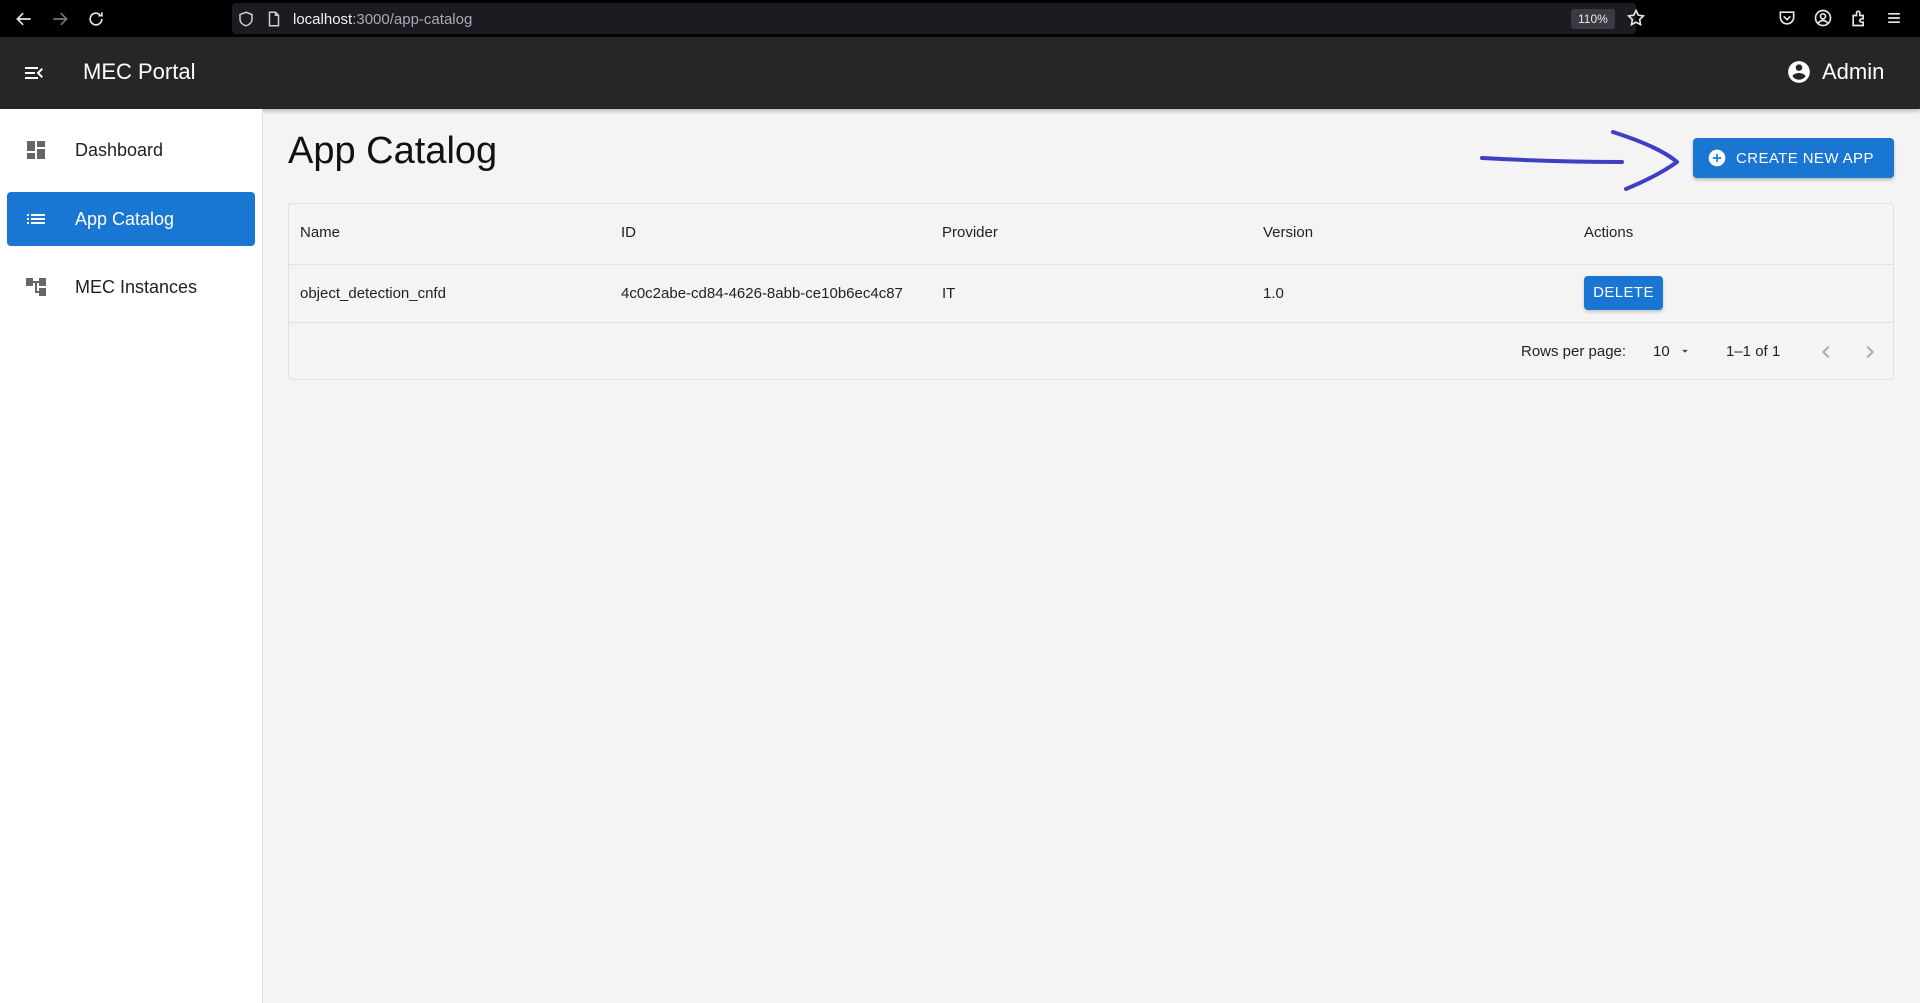 The width and height of the screenshot is (1920, 1003). What do you see at coordinates (60, 19) in the screenshot?
I see `forward-icon` at bounding box center [60, 19].